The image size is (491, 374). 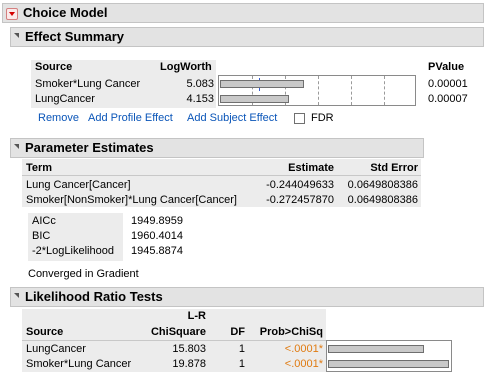 I want to click on effect-logworth: 5.083, so click(x=200, y=84).